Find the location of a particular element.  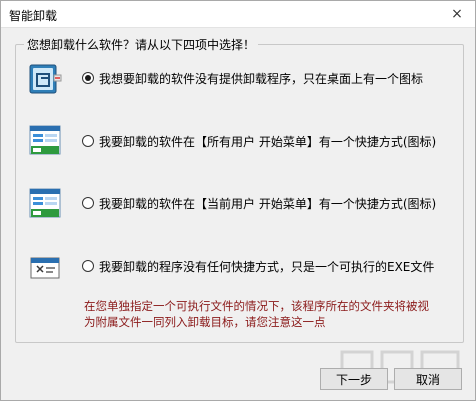

window-title: 智能卸载 is located at coordinates (33, 16).